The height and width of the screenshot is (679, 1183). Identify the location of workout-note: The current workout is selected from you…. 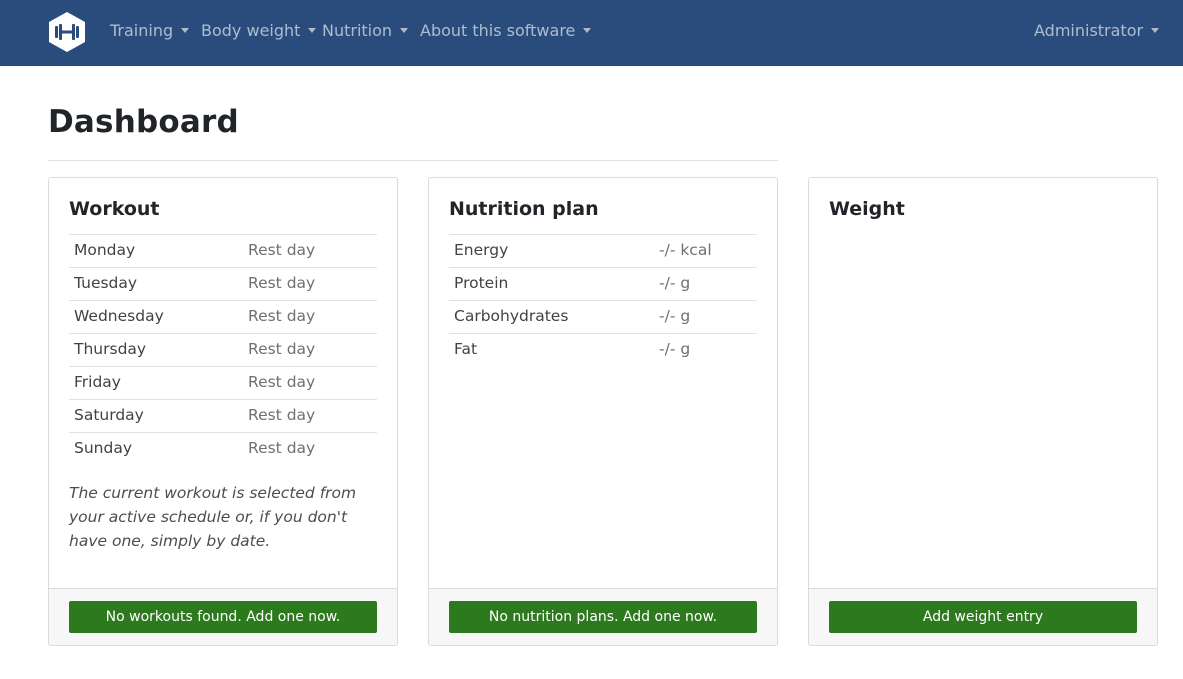
(213, 517).